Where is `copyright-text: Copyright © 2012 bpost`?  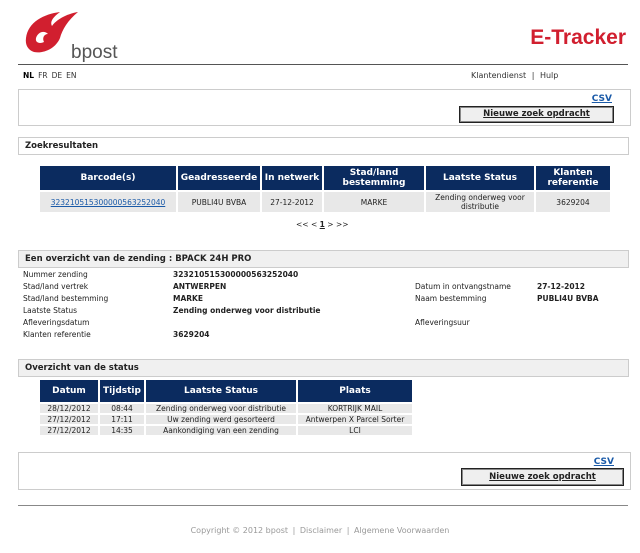
copyright-text: Copyright © 2012 bpost is located at coordinates (239, 530).